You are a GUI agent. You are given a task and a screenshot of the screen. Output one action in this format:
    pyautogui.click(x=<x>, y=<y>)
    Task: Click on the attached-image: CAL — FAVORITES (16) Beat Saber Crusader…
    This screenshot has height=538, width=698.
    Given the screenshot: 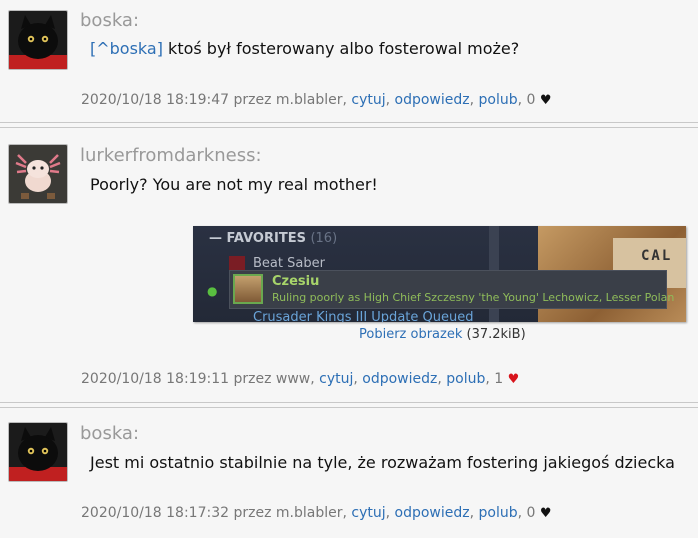 What is the action you would take?
    pyautogui.click(x=439, y=274)
    